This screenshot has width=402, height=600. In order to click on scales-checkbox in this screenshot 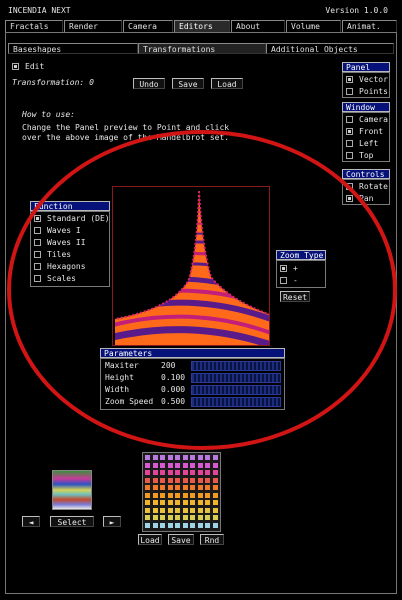, I will do `click(37, 278)`.